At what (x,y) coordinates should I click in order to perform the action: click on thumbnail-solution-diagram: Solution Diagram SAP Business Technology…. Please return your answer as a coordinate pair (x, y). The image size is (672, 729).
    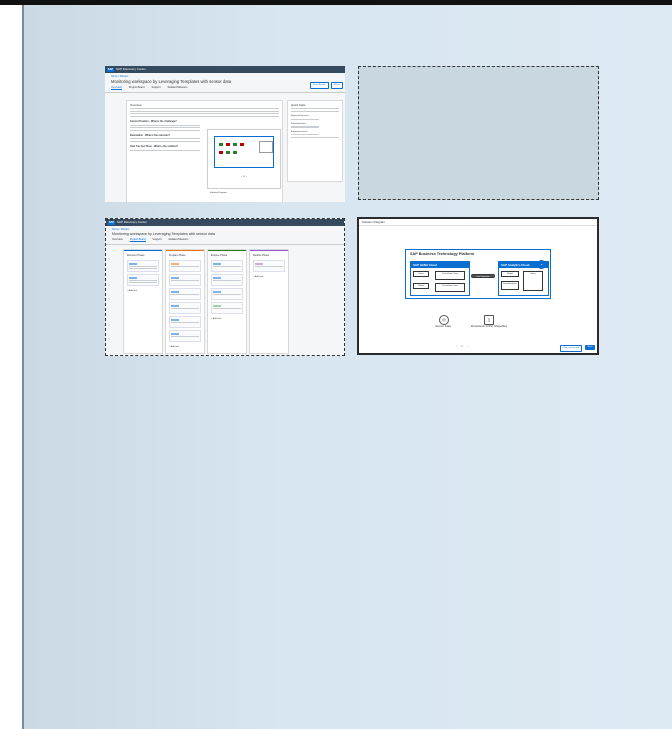
    Looking at the image, I should click on (478, 286).